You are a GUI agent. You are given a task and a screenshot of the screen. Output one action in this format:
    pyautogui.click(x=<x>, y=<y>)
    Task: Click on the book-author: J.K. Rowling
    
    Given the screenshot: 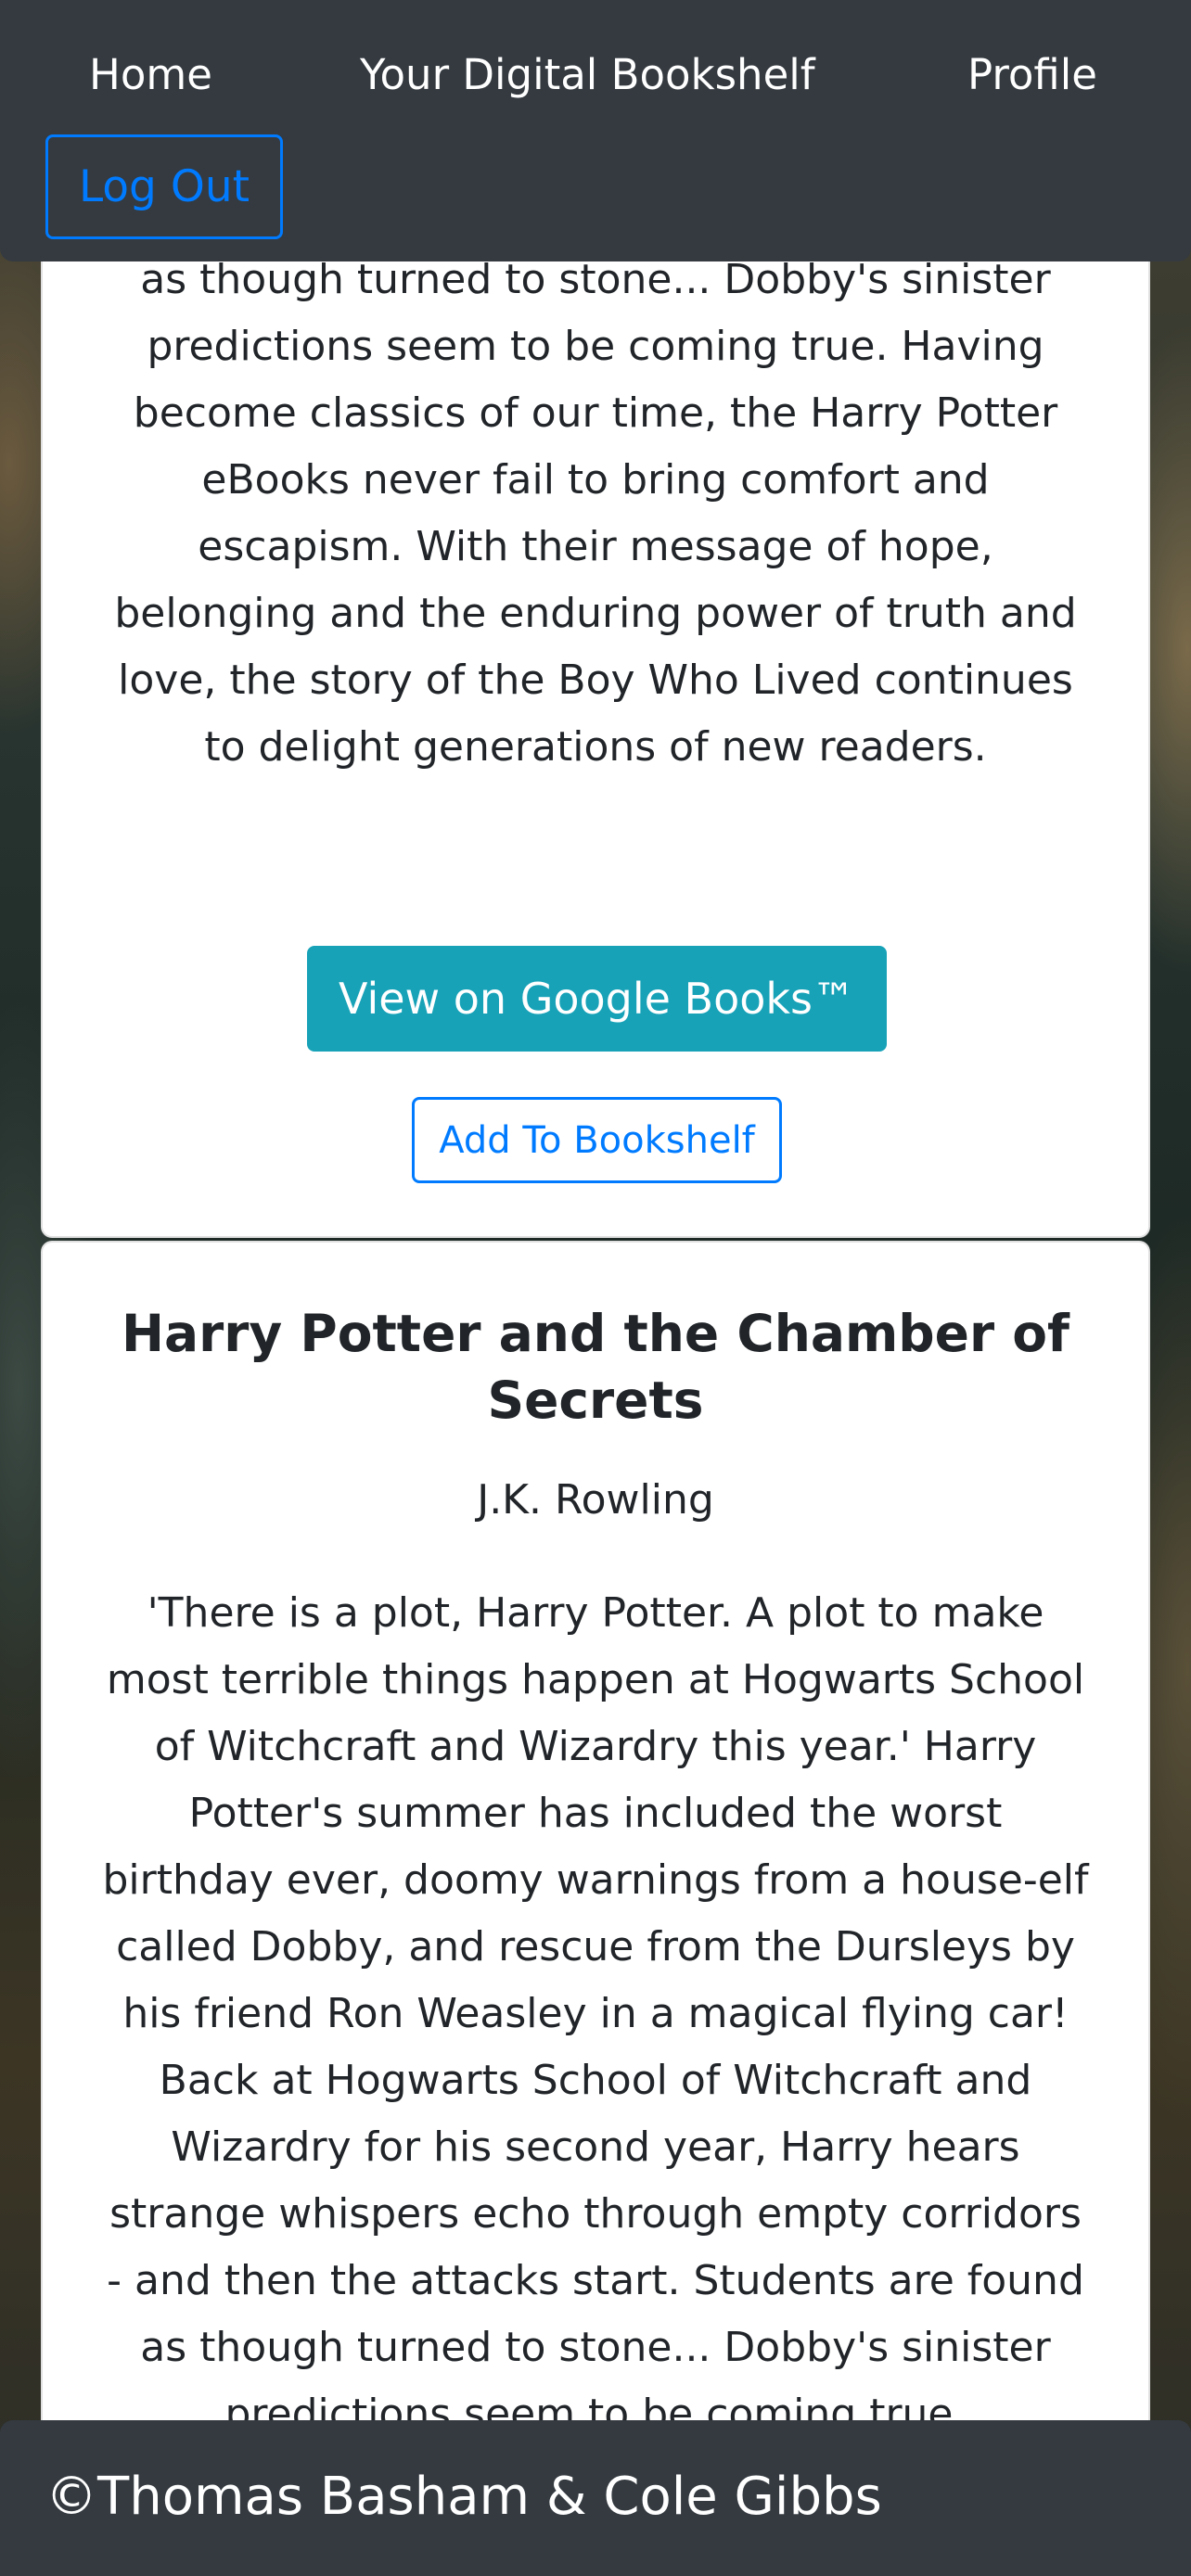 What is the action you would take?
    pyautogui.click(x=595, y=1500)
    